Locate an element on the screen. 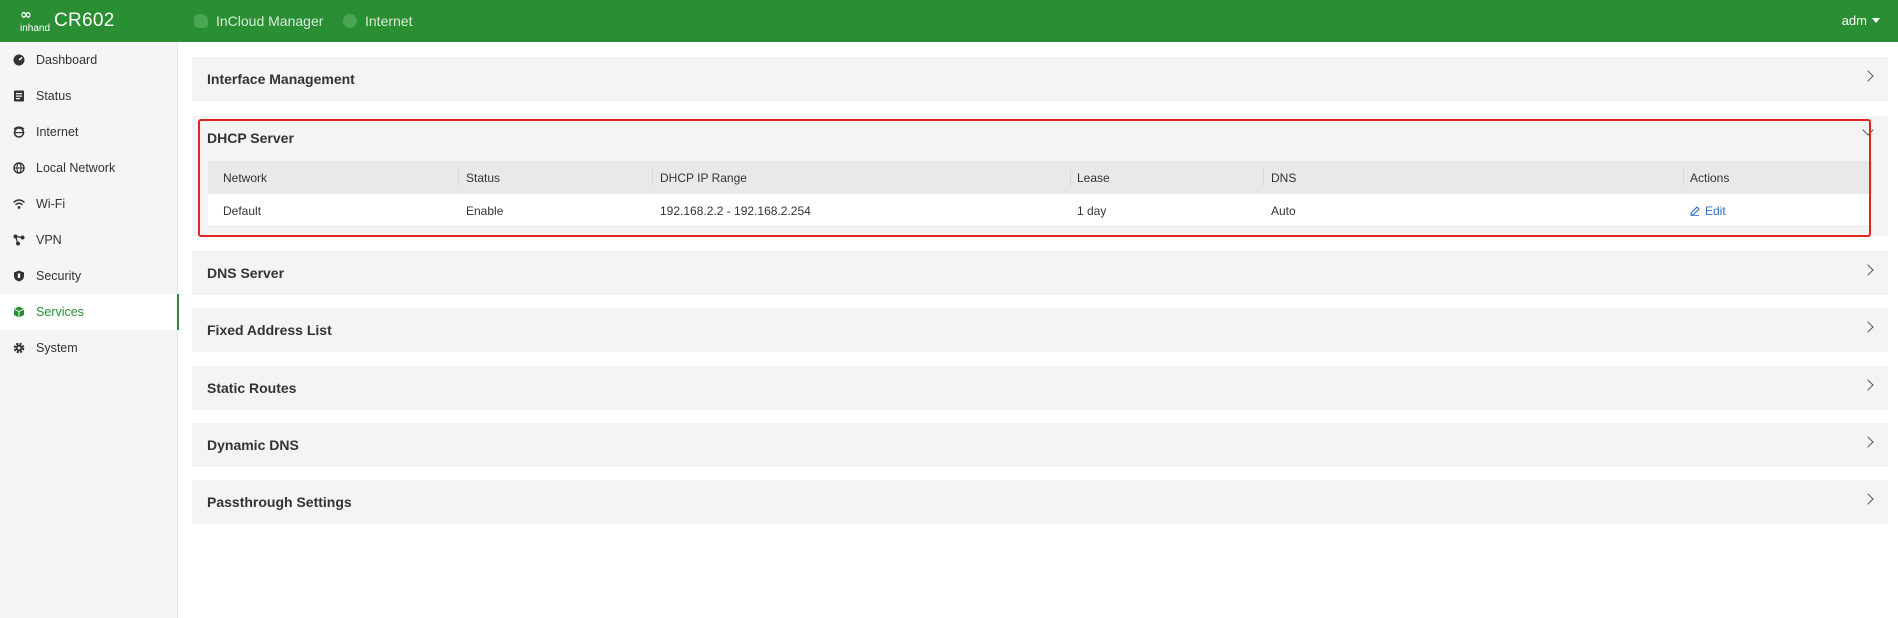 This screenshot has height=618, width=1898. edit-button: Edit is located at coordinates (1708, 211).